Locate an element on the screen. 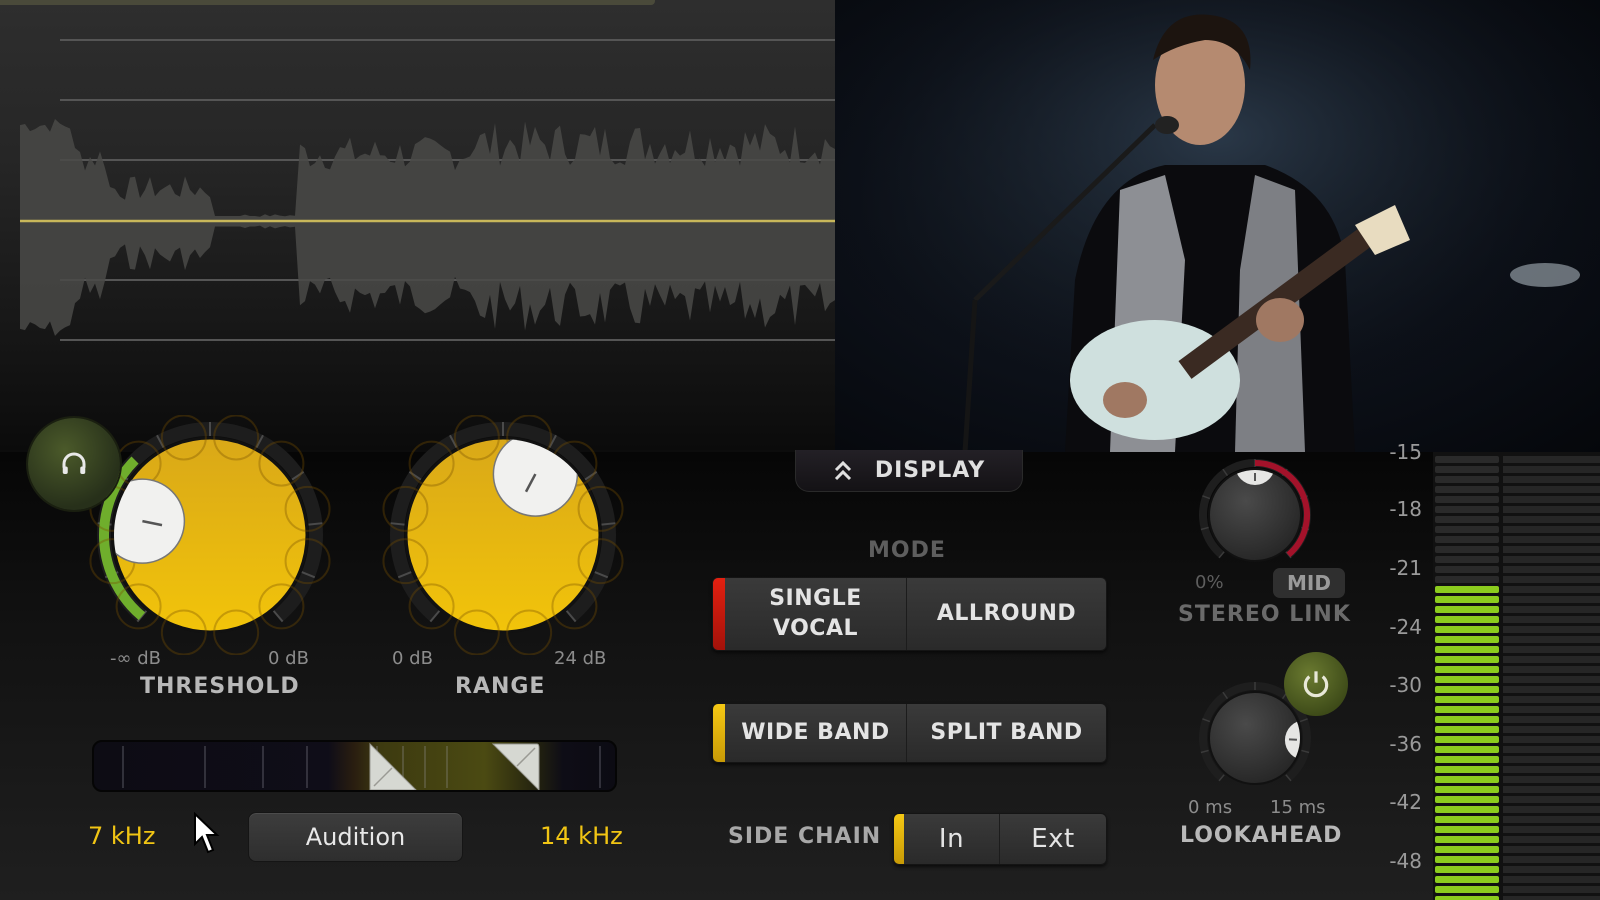 Image resolution: width=1600 pixels, height=900 pixels. lookahead-power-button is located at coordinates (1316, 684).